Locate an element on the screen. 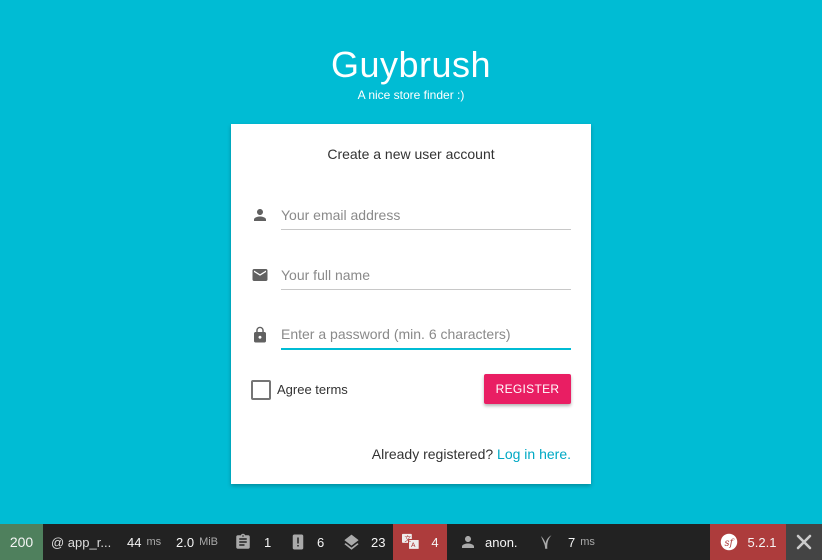 The image size is (822, 560). user-panel: anon. is located at coordinates (488, 542).